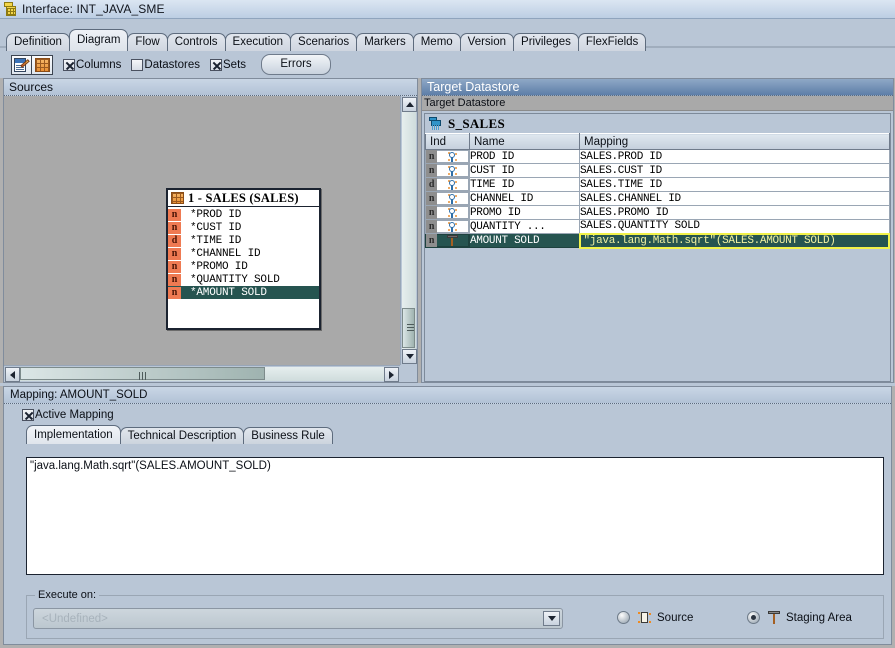  What do you see at coordinates (243, 227) in the screenshot?
I see `source-column-row: n *CUST ID` at bounding box center [243, 227].